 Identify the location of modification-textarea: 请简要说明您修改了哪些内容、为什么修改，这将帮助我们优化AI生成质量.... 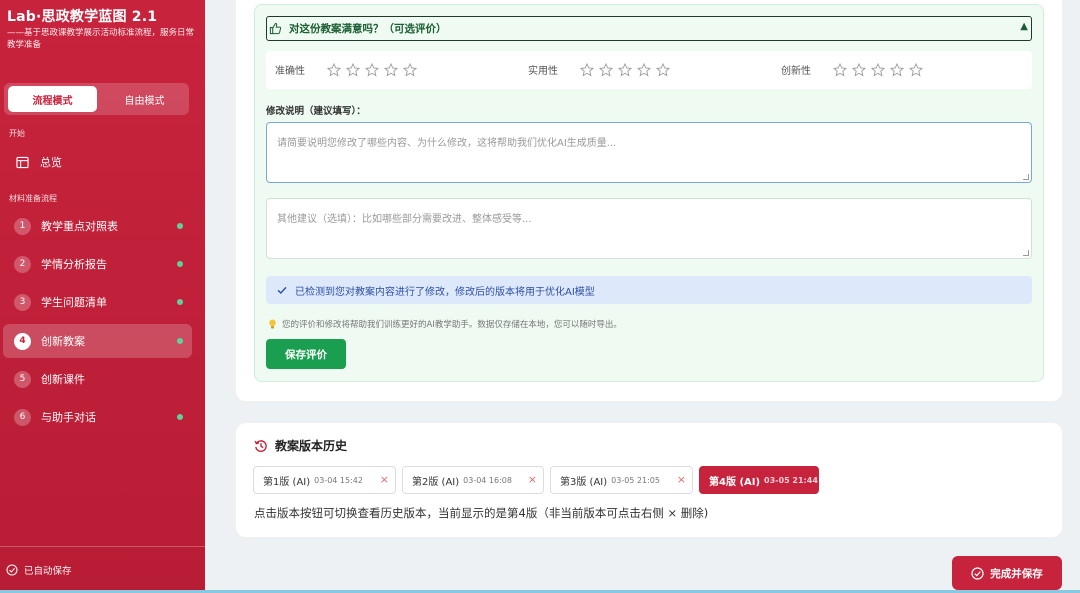
(649, 152).